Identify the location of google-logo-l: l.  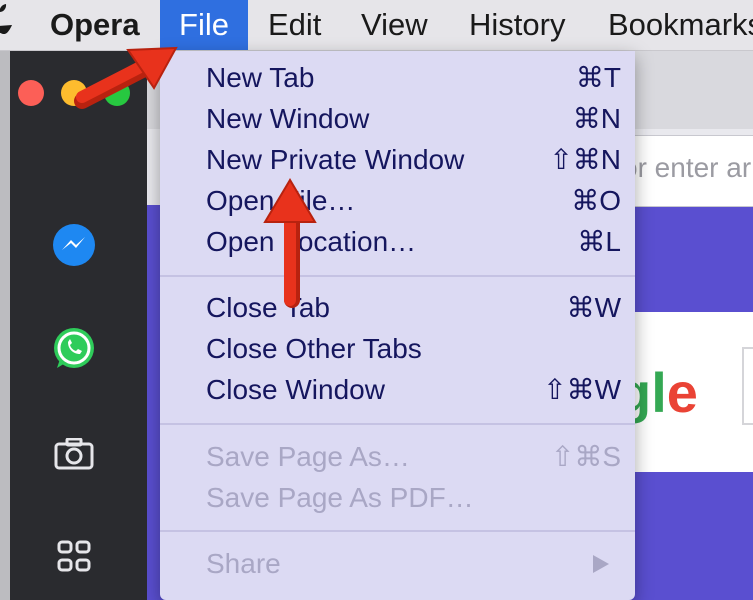
(659, 392).